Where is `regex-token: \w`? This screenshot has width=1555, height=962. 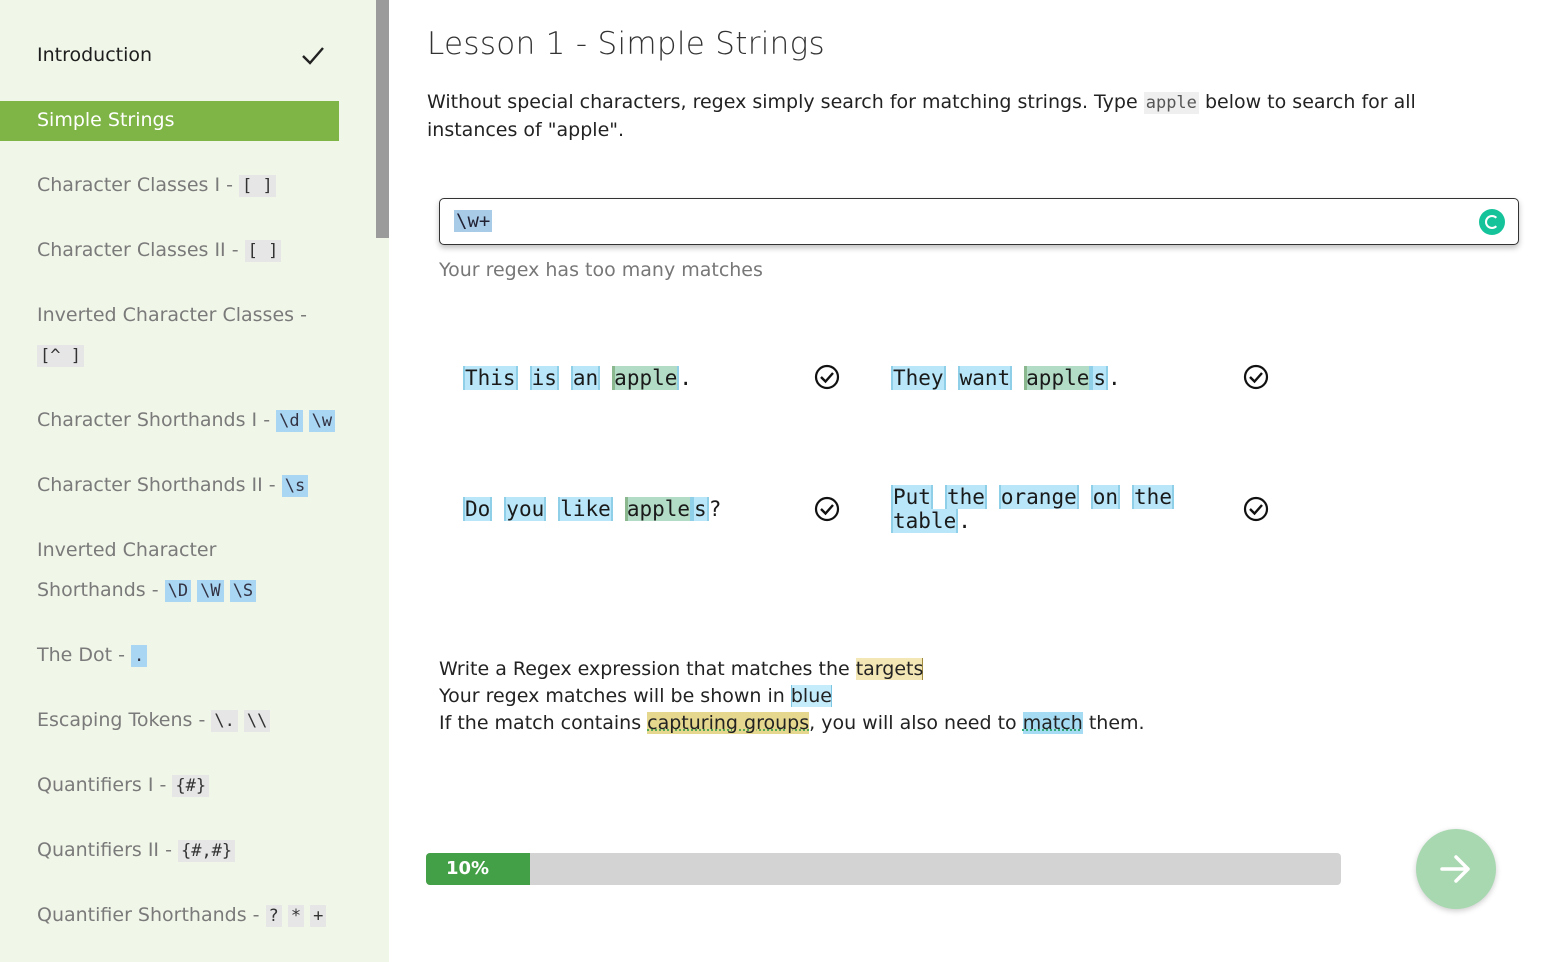
regex-token: \w is located at coordinates (322, 421).